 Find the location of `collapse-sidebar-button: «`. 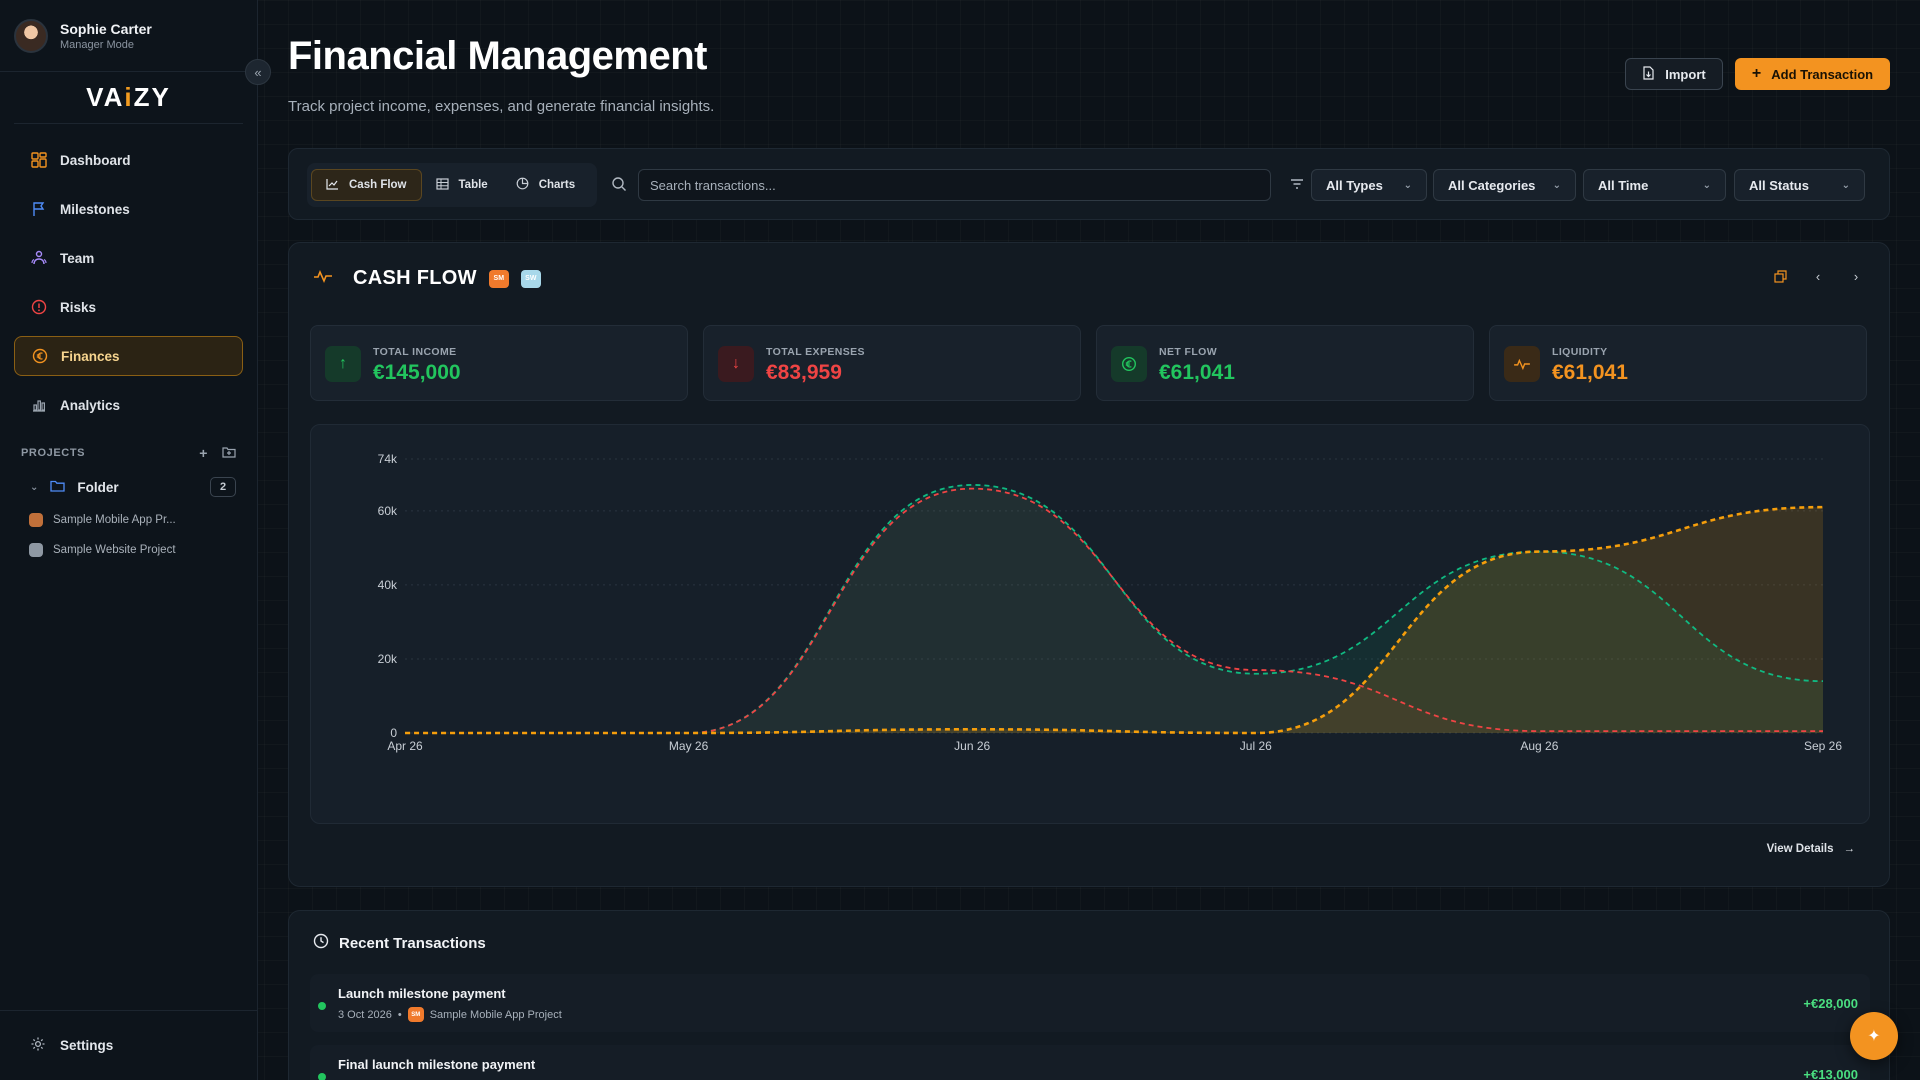

collapse-sidebar-button: « is located at coordinates (258, 72).